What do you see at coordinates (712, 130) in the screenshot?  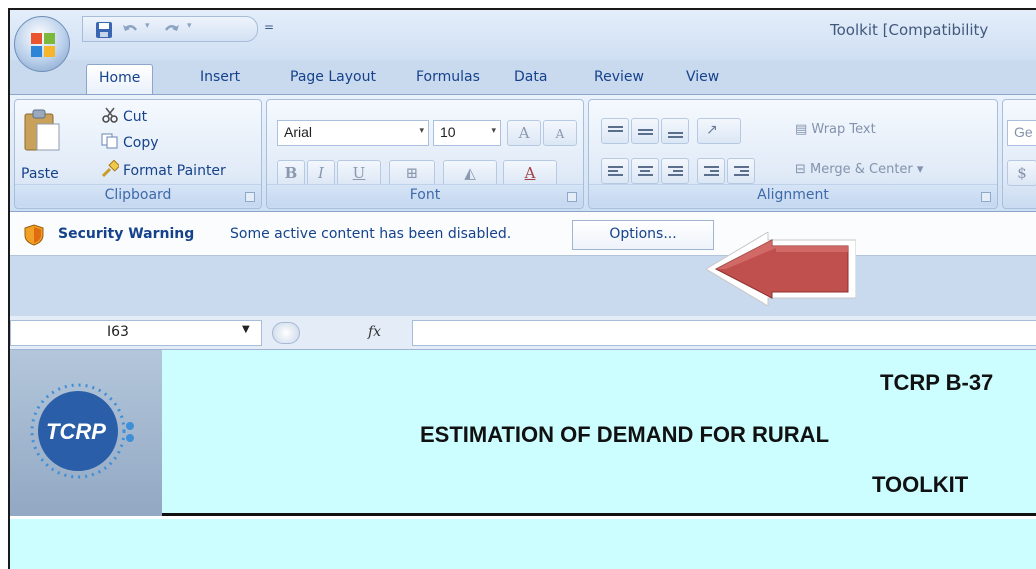 I see `orientation-icon: ↗` at bounding box center [712, 130].